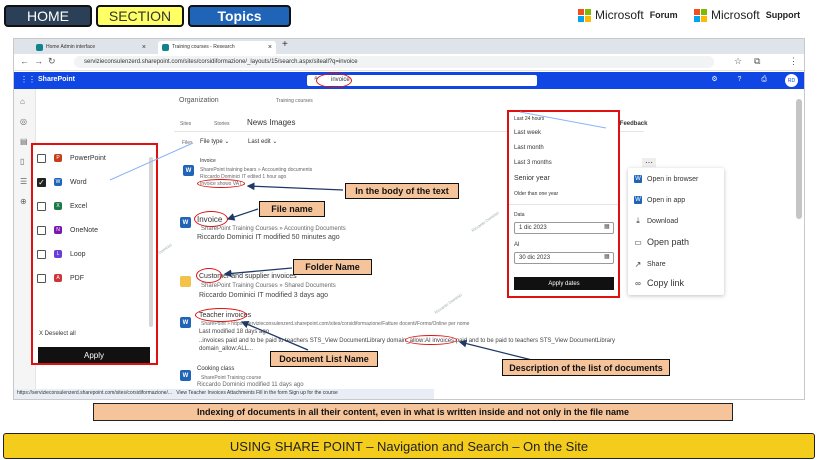 The image size is (818, 460). I want to click on callout-document-list-description: Description of the list of documents, so click(586, 367).